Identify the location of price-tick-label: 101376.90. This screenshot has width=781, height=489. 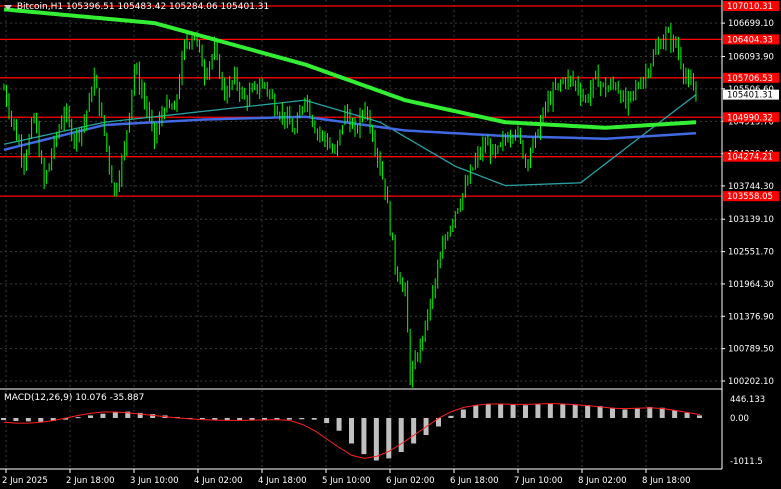
(751, 317).